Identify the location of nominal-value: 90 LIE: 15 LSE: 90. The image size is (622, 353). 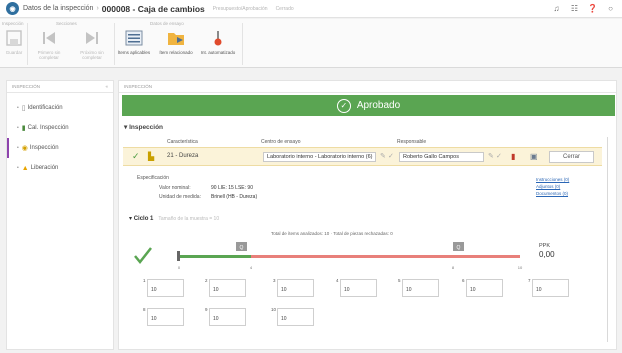
(232, 188).